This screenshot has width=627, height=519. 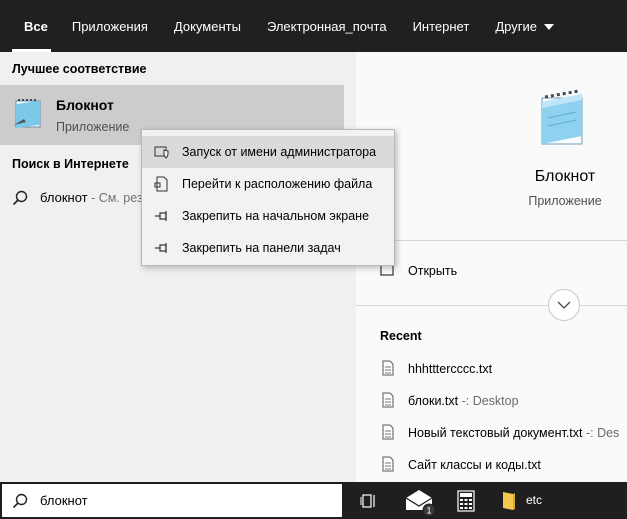 I want to click on recent-file-name: hhhttterccсс.txt, so click(x=450, y=369).